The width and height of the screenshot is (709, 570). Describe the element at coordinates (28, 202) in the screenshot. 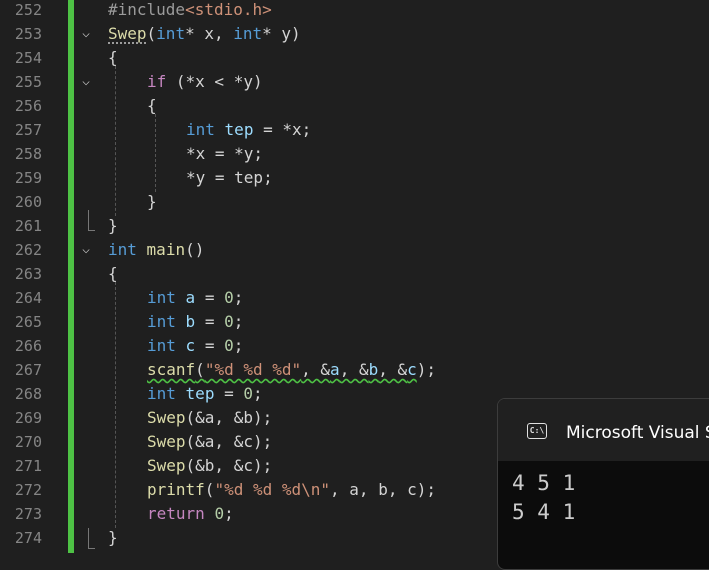

I see `line-number: 260` at that location.